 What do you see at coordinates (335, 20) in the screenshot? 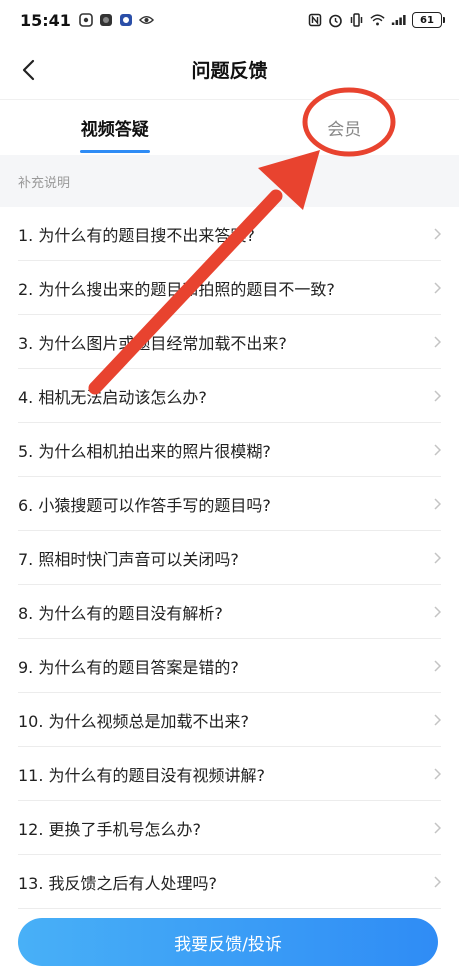
I see `alarm-icon` at bounding box center [335, 20].